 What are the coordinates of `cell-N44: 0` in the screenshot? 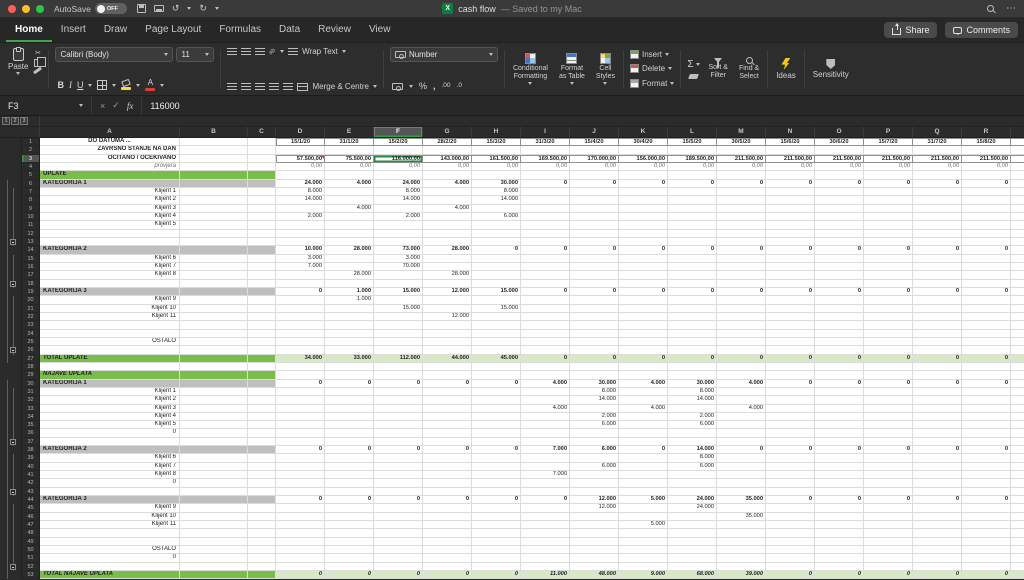 It's located at (790, 500).